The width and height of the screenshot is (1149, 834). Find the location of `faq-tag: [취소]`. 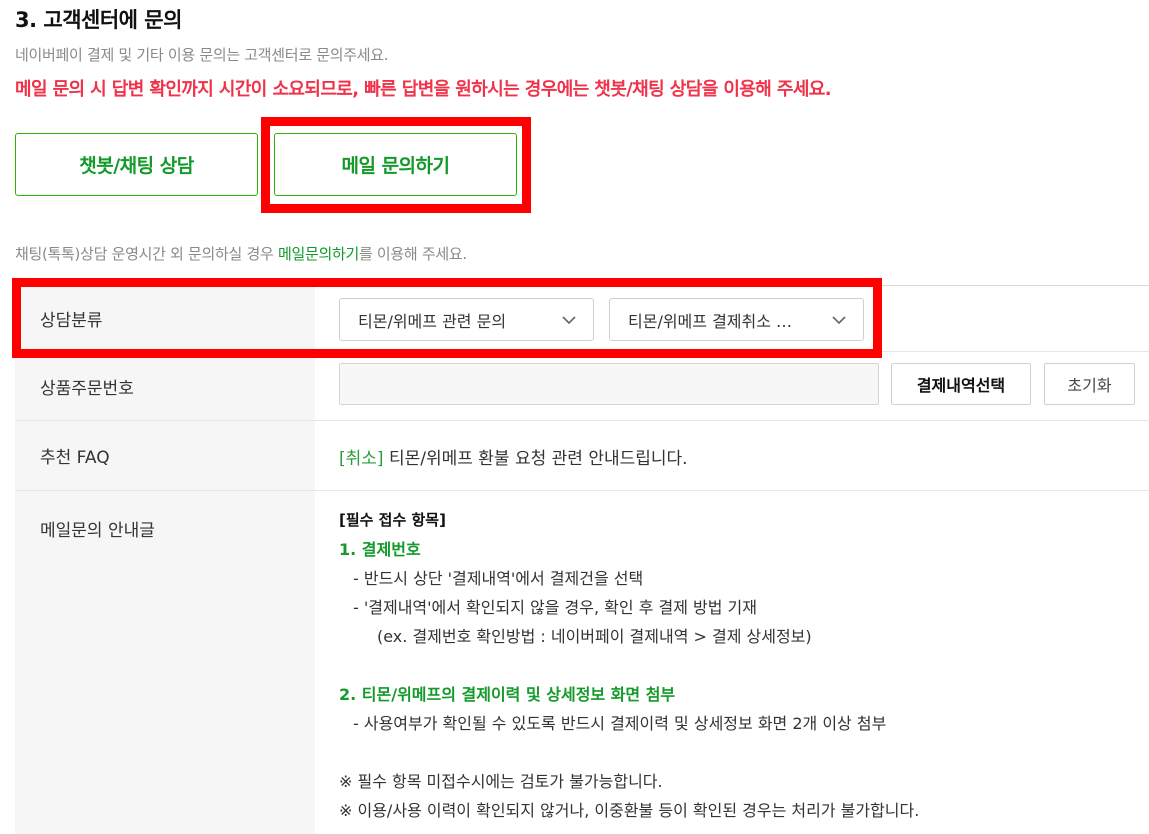

faq-tag: [취소] is located at coordinates (361, 459).